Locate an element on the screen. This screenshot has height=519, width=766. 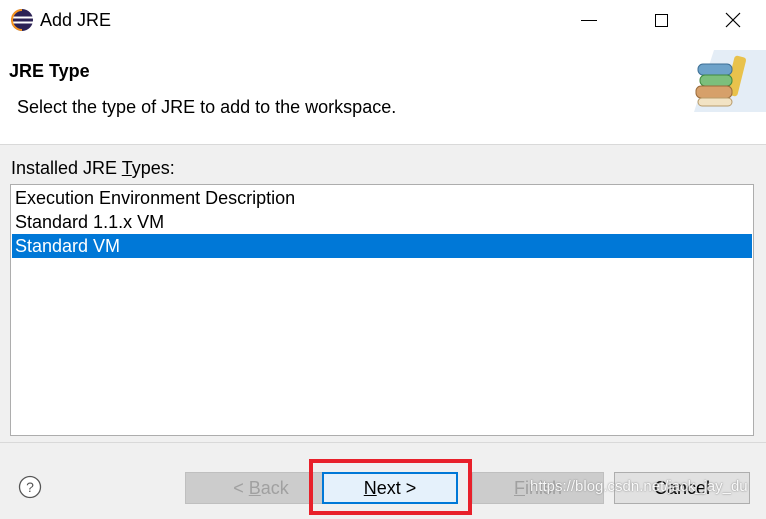
list-item-standard-vm: Standard VM is located at coordinates (382, 246).